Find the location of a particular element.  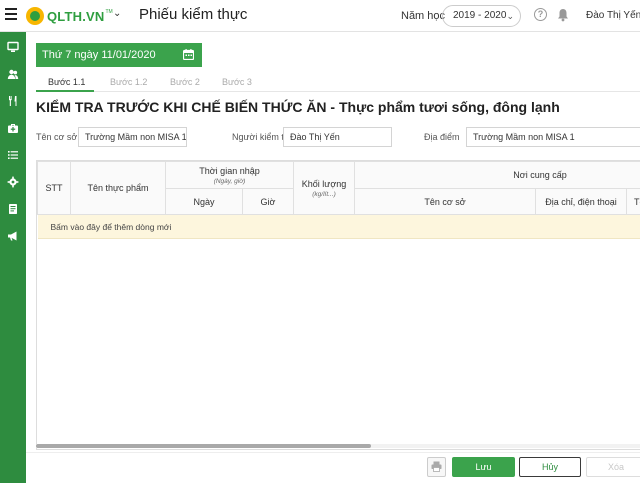

footer-divider is located at coordinates (333, 452).